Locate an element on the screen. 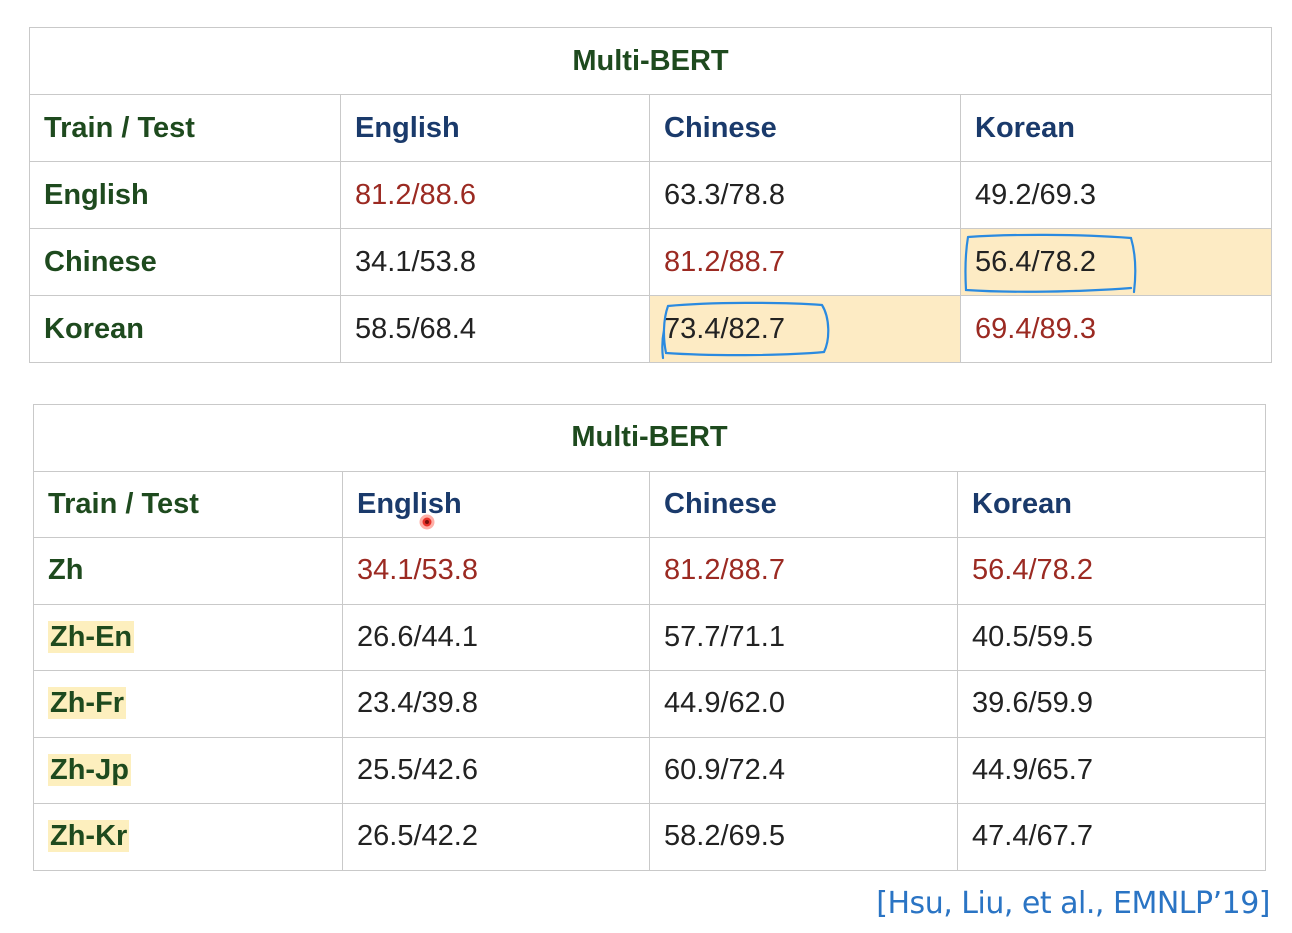 Image resolution: width=1292 pixels, height=933 pixels. cell-value: 26.6/44.1 is located at coordinates (496, 637).